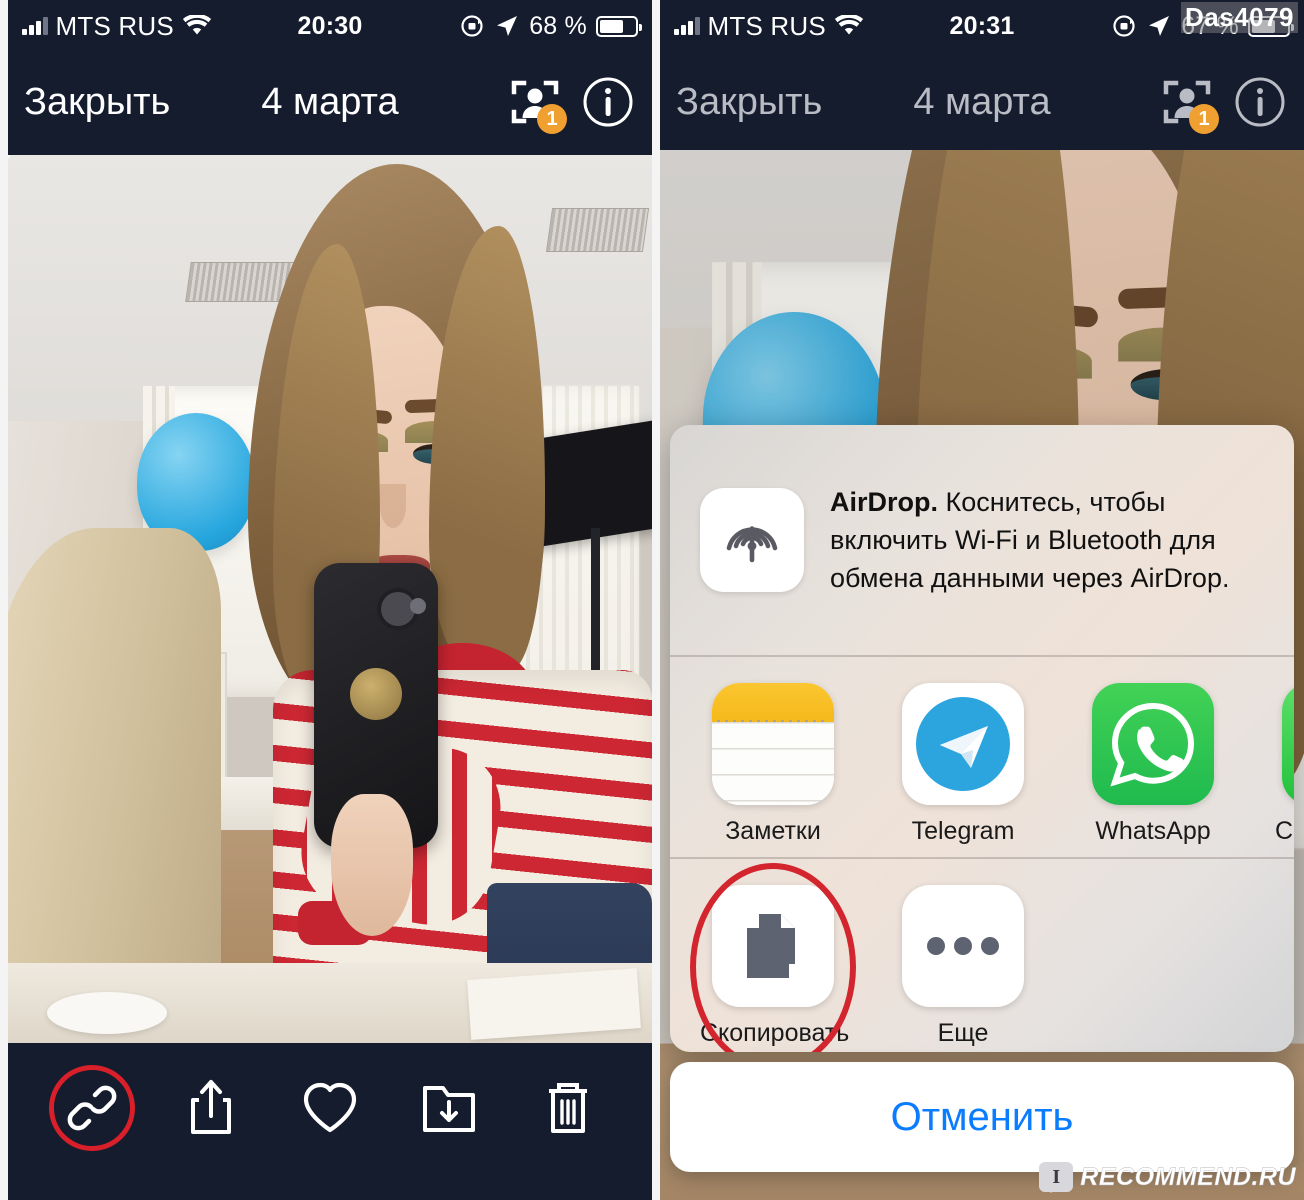 The height and width of the screenshot is (1200, 1304). What do you see at coordinates (963, 831) in the screenshot?
I see `app-label: Telegram` at bounding box center [963, 831].